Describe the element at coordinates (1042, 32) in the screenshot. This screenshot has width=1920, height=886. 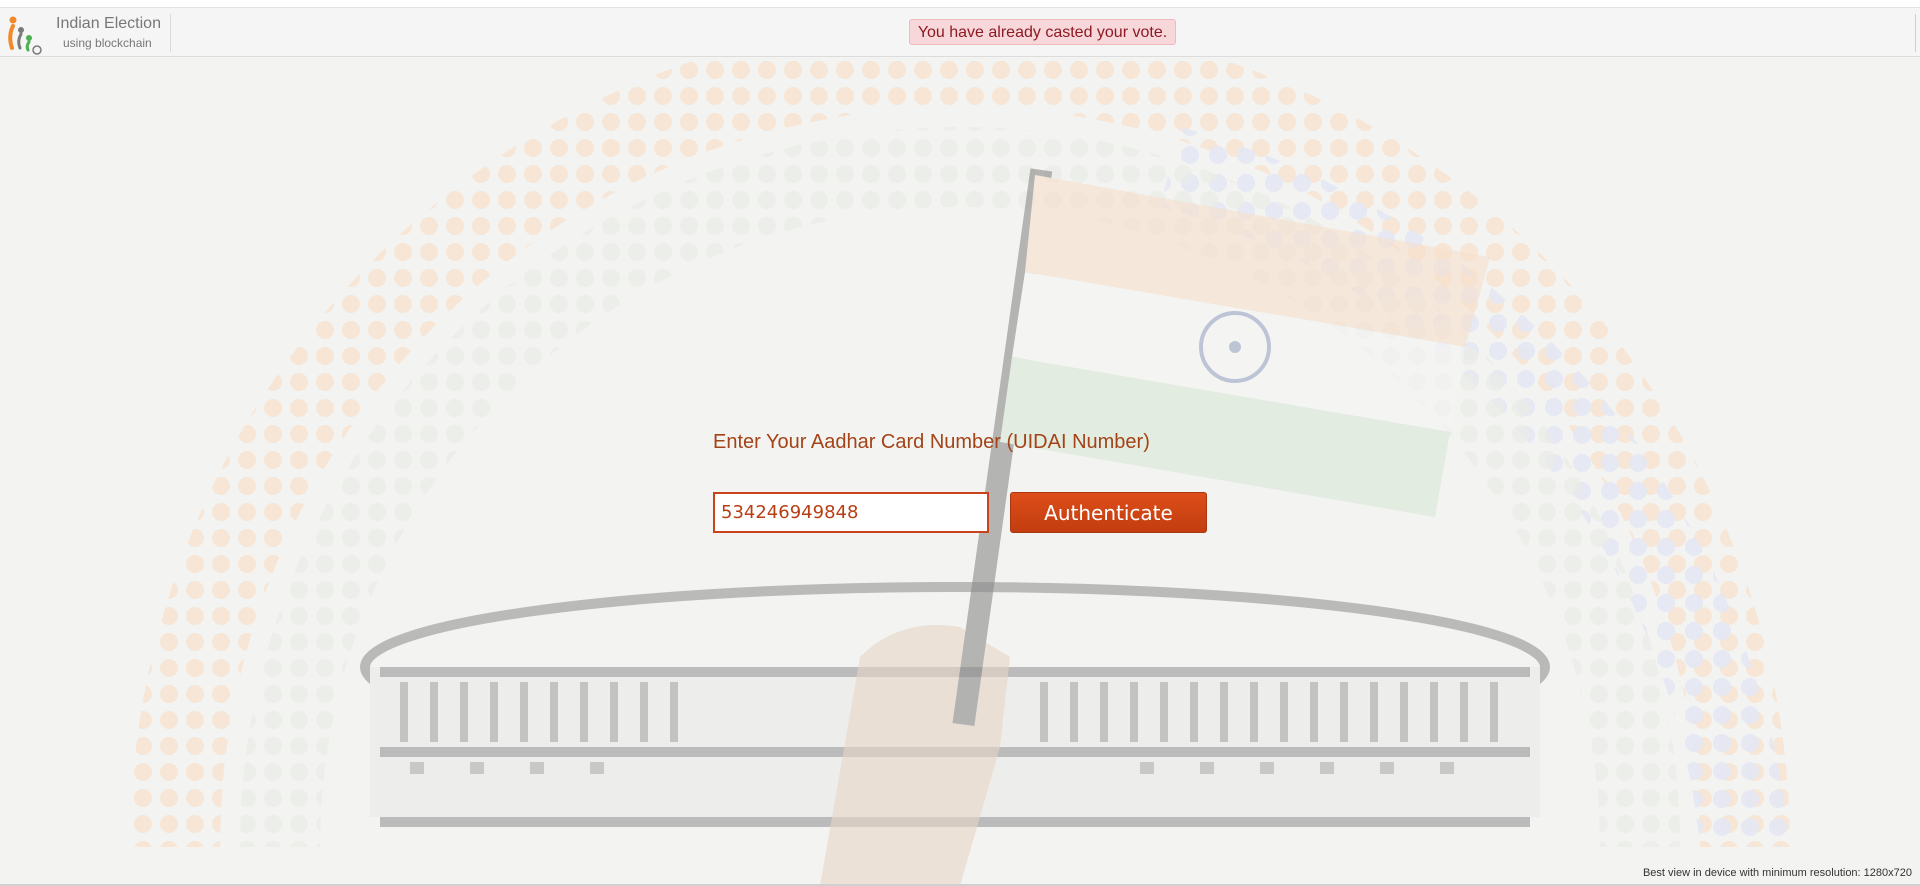
I see `vote-status-alert: You have already casted your vote.` at that location.